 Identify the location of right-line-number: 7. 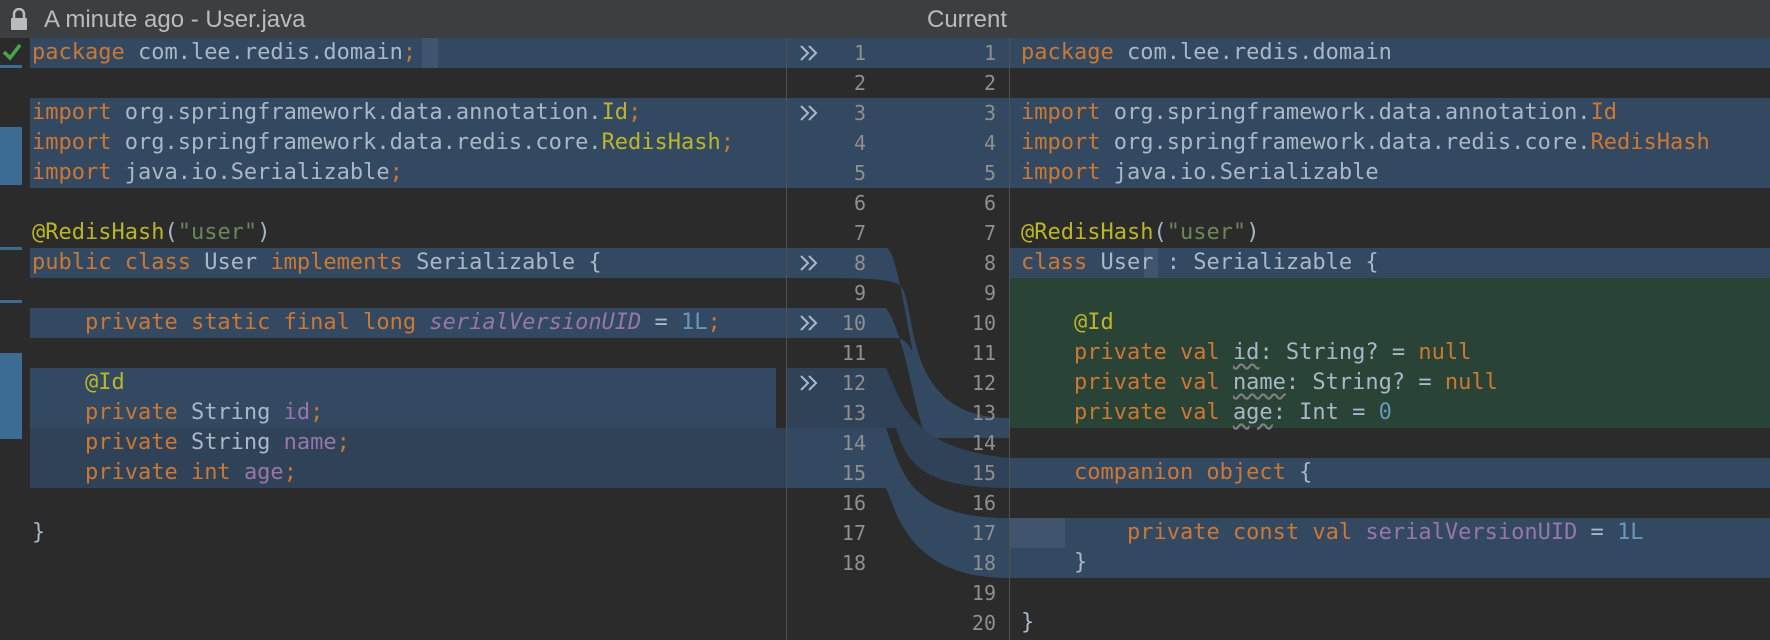
(989, 233).